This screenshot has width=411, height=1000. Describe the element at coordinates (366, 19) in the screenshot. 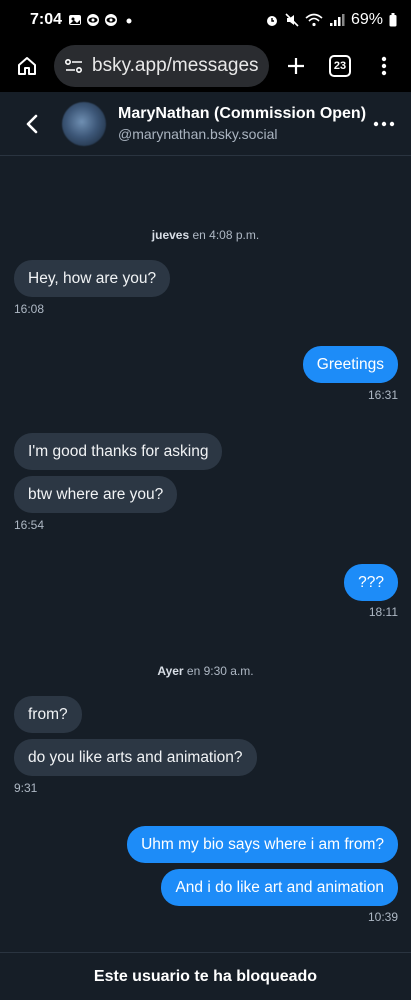

I see `battery-percent: 69%` at that location.